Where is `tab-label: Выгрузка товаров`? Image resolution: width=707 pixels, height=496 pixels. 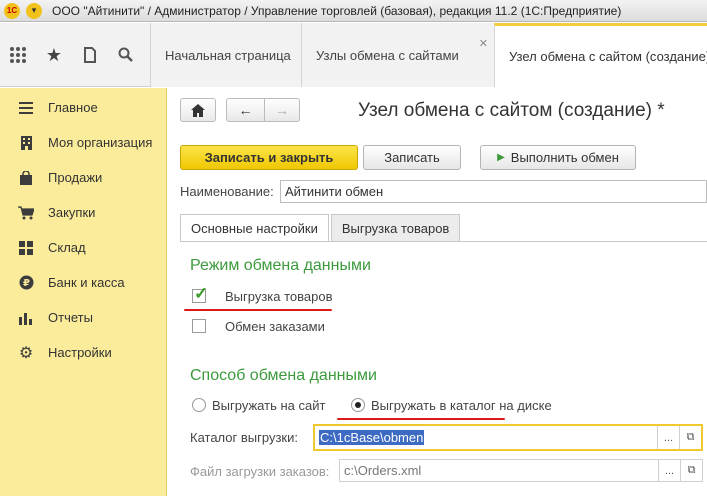
tab-label: Выгрузка товаров is located at coordinates (395, 228).